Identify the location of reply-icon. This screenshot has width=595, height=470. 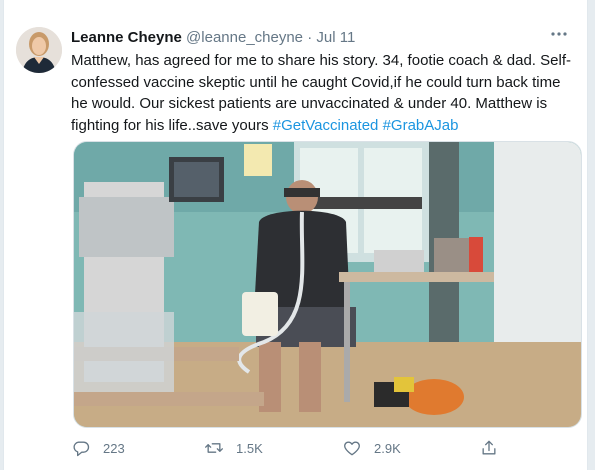
(81, 449).